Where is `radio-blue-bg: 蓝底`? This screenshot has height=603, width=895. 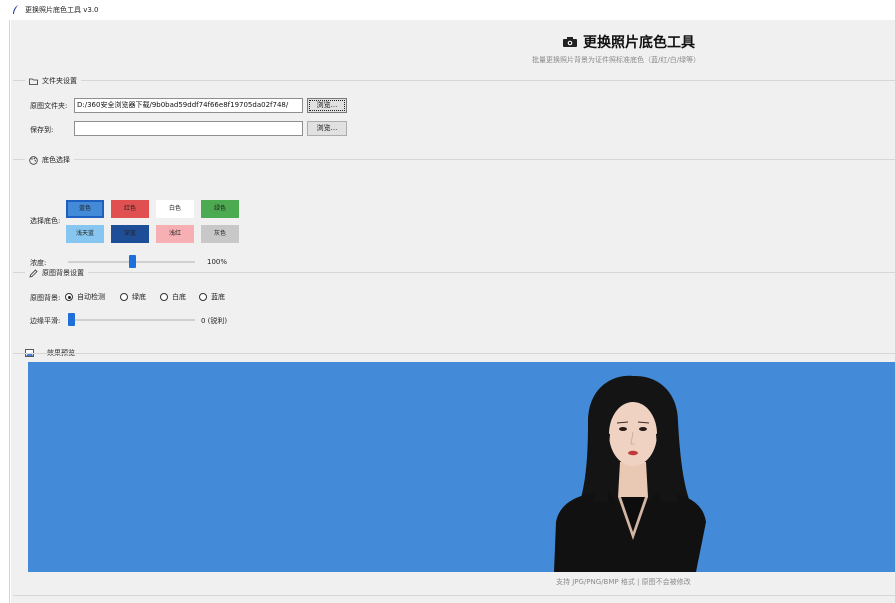
radio-blue-bg: 蓝底 is located at coordinates (212, 297).